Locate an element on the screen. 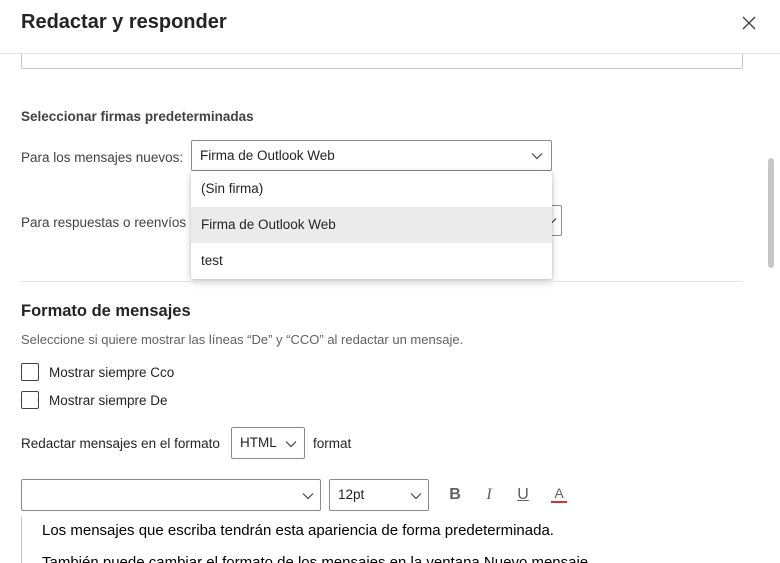 This screenshot has width=780, height=563. show-from-checkbox is located at coordinates (30, 400).